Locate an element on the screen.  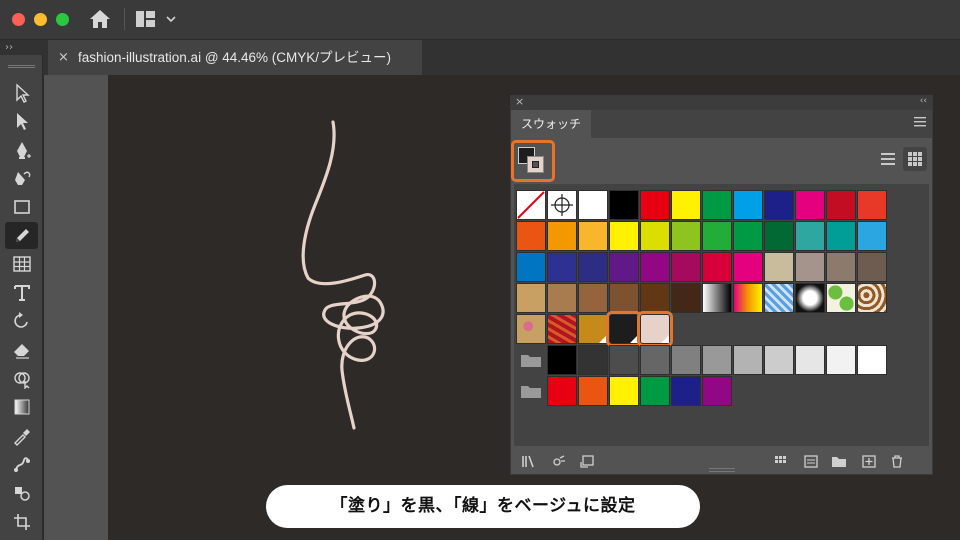
gradient-tool is located at coordinates (21, 407).